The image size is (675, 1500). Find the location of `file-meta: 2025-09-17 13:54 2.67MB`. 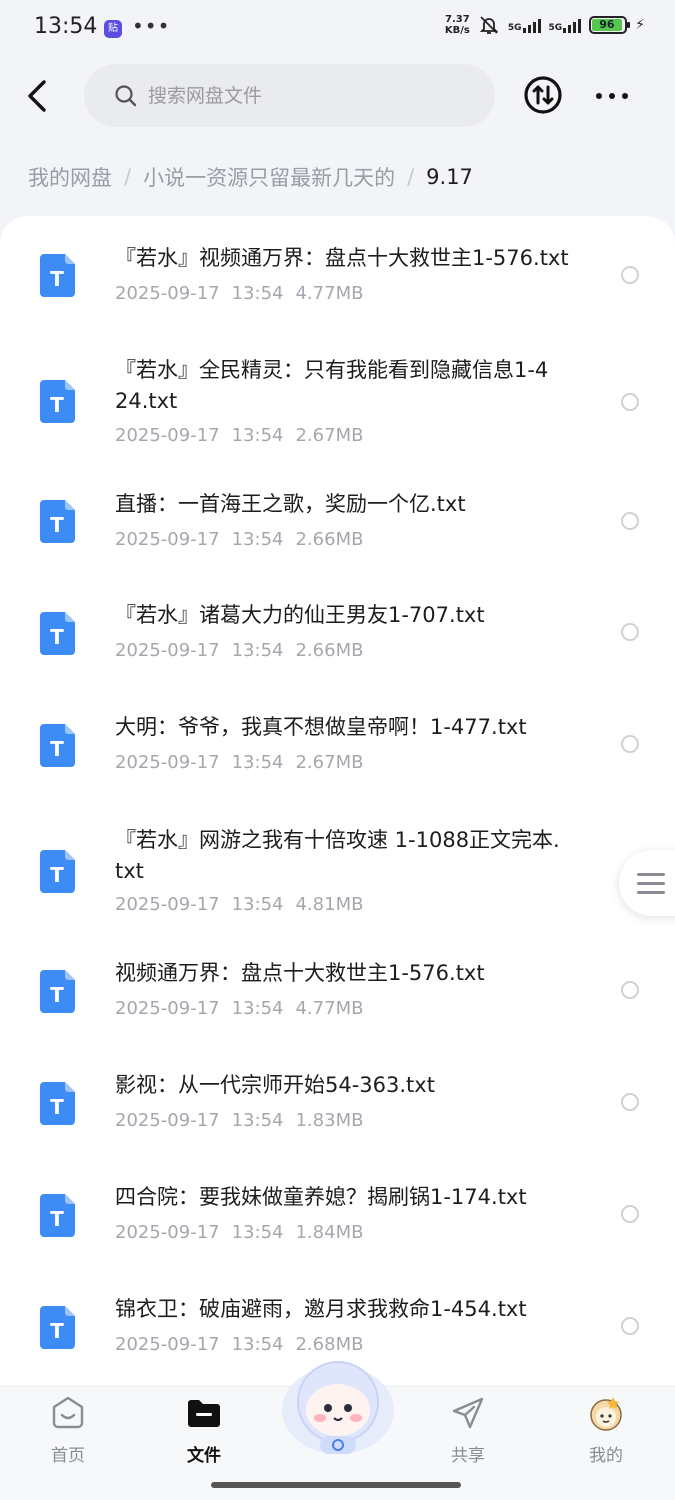

file-meta: 2025-09-17 13:54 2.67MB is located at coordinates (245, 762).